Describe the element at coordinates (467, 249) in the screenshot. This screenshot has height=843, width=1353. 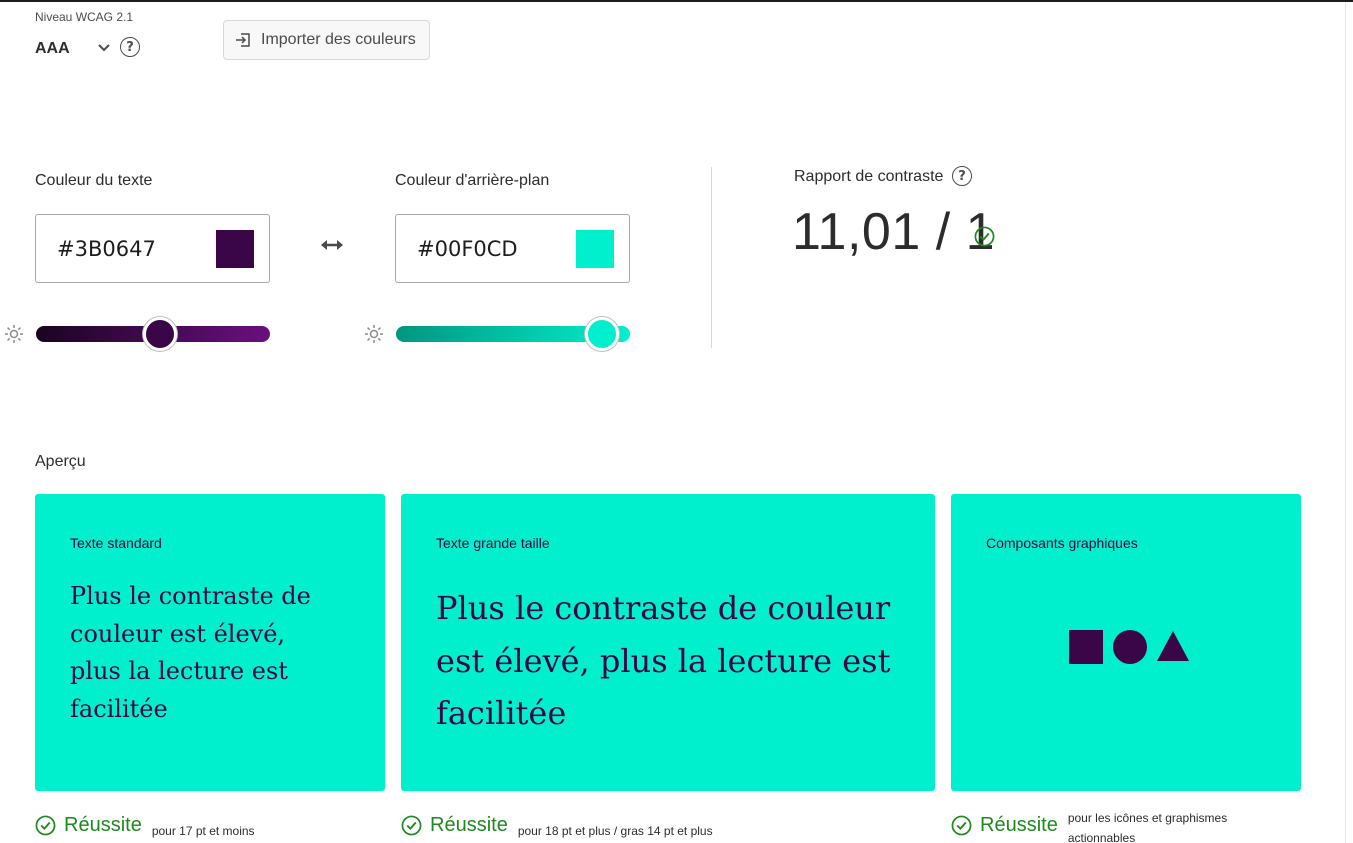
I see `bg-color-hex: #00F0CD` at that location.